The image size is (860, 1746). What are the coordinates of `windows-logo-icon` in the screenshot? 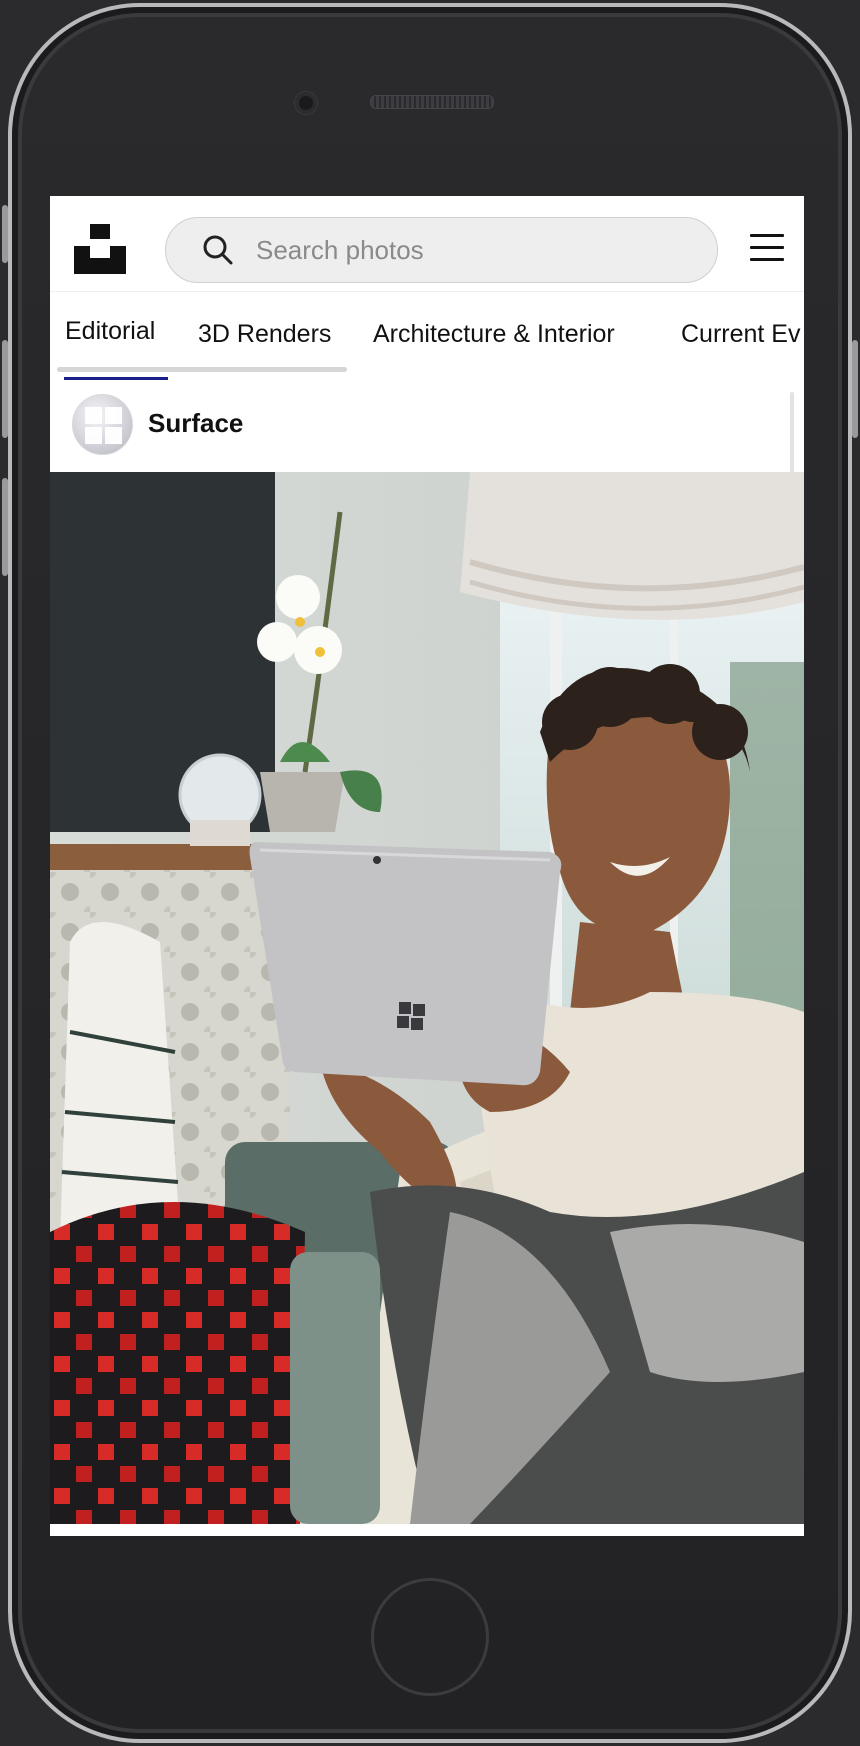 It's located at (103, 425).